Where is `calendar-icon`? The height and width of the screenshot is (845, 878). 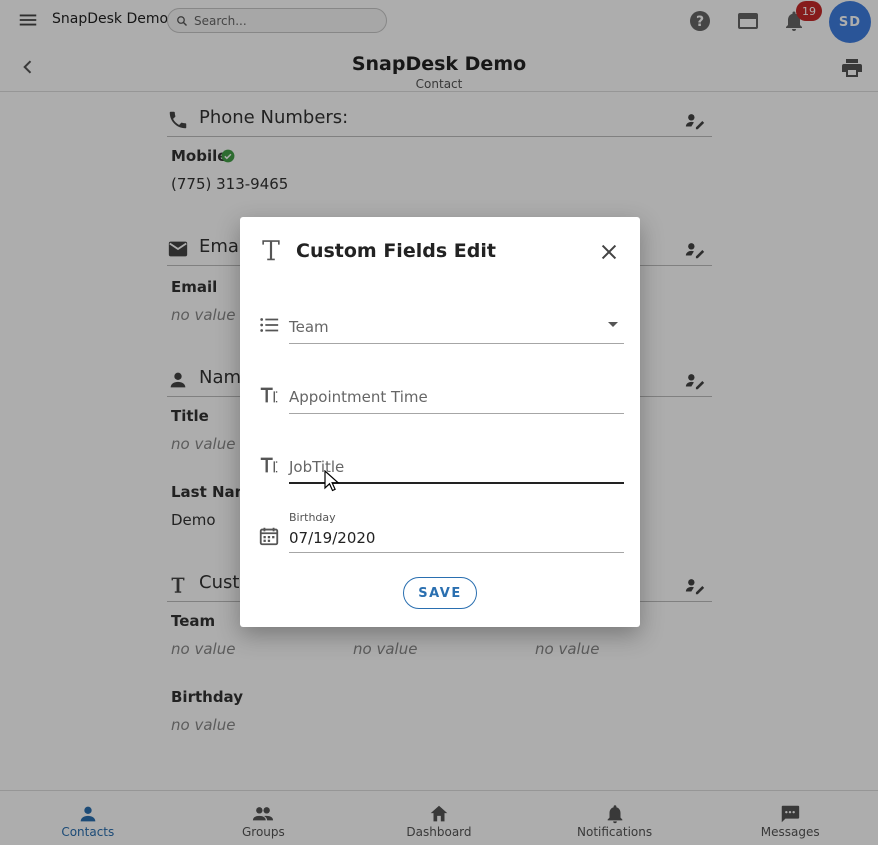
calendar-icon is located at coordinates (269, 536).